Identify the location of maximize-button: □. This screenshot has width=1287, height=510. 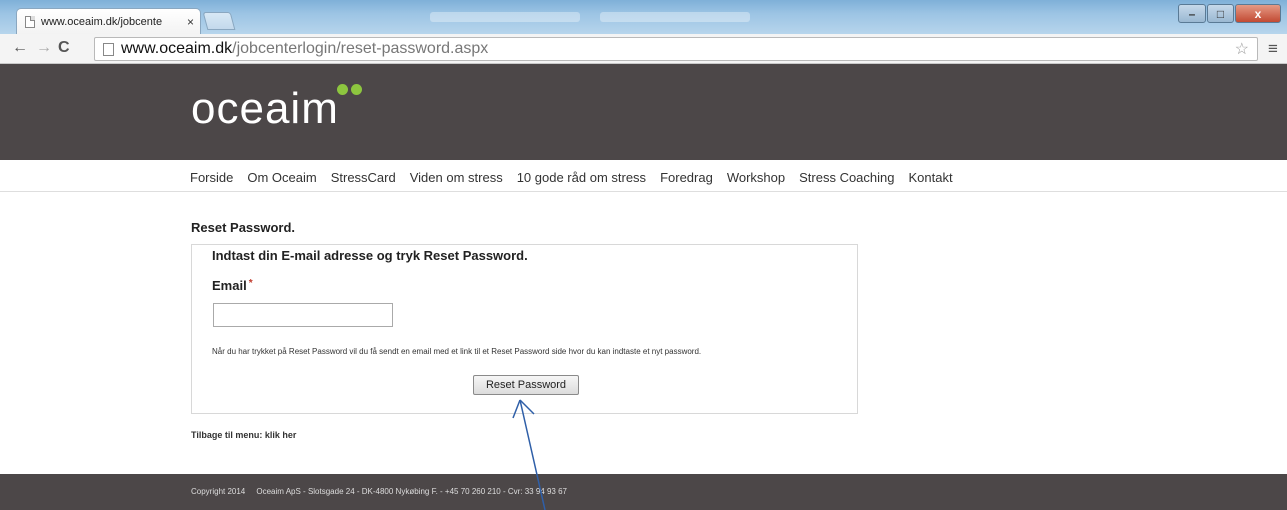
(1220, 13).